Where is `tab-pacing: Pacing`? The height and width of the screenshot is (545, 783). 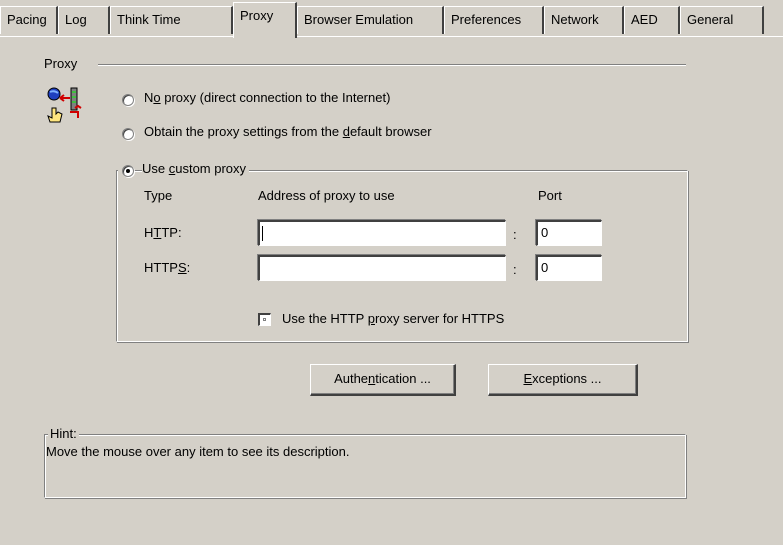
tab-pacing: Pacing is located at coordinates (29, 20).